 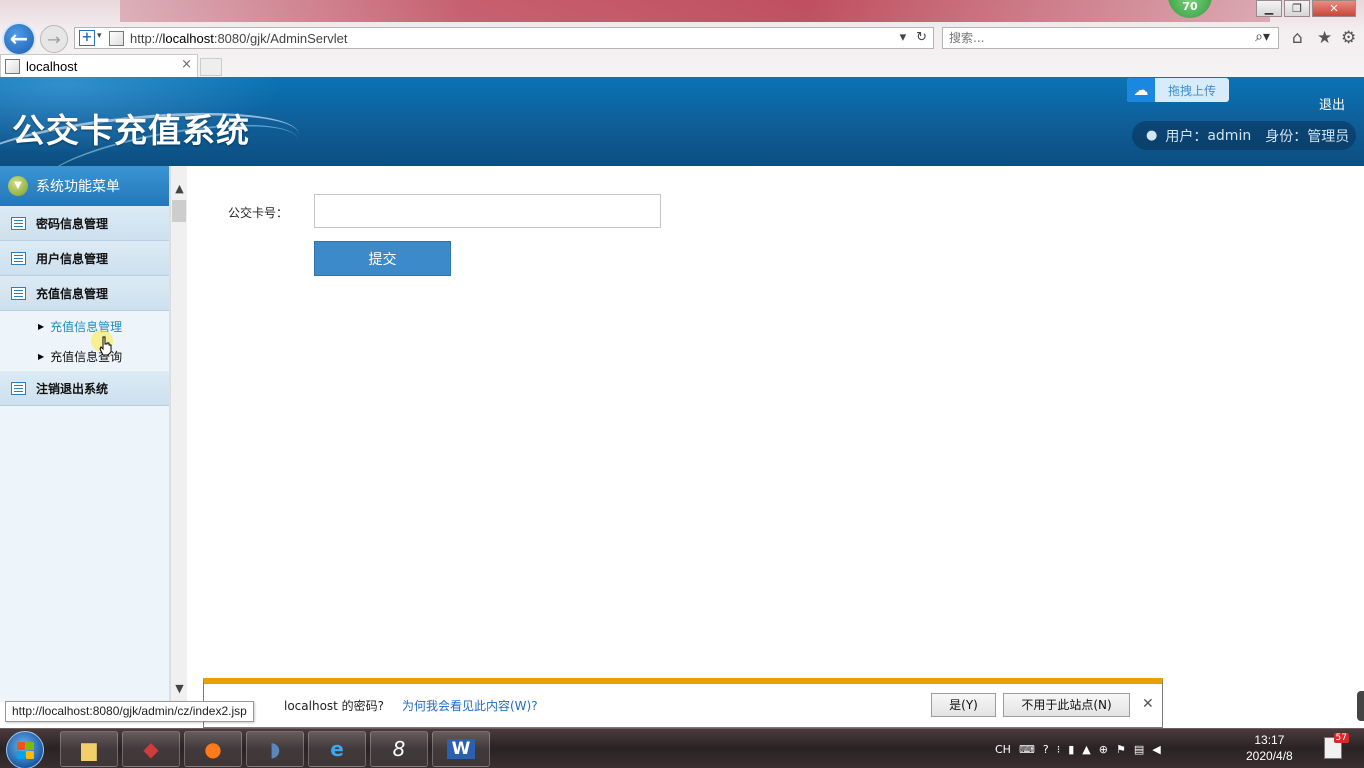 What do you see at coordinates (84, 223) in the screenshot?
I see `sidebar-item-password: 密码信息管理` at bounding box center [84, 223].